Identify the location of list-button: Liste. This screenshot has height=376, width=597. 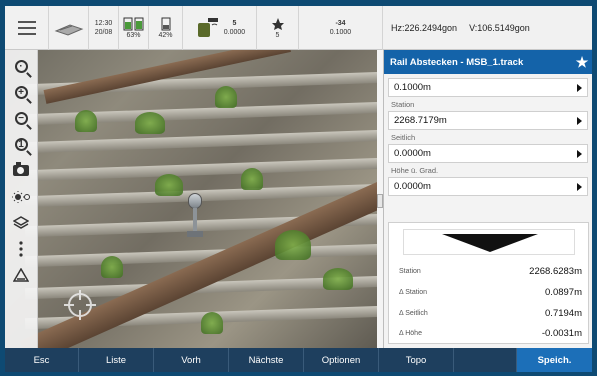
(116, 360).